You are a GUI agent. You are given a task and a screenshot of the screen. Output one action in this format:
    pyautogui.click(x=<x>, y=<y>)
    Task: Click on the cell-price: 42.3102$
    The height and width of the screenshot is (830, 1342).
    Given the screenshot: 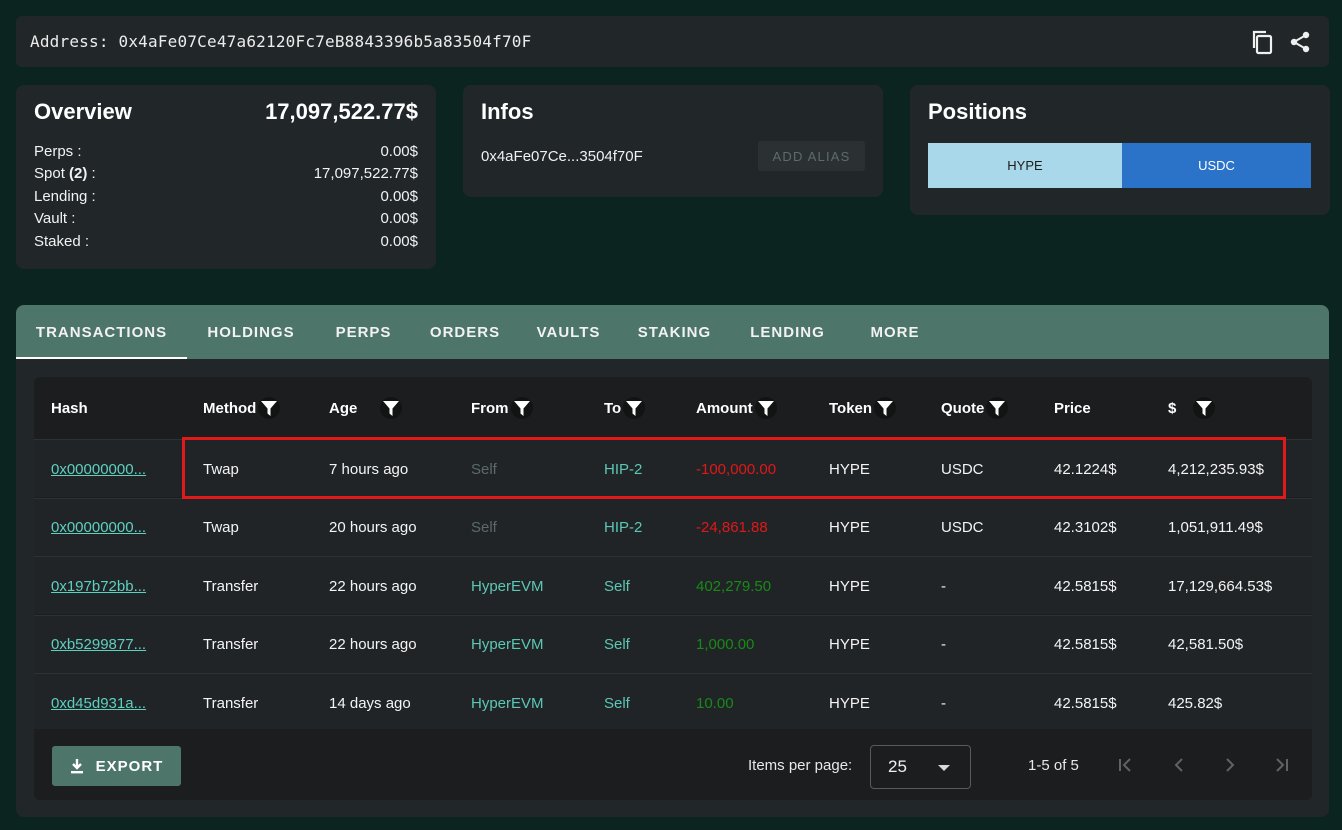 What is the action you would take?
    pyautogui.click(x=1085, y=527)
    